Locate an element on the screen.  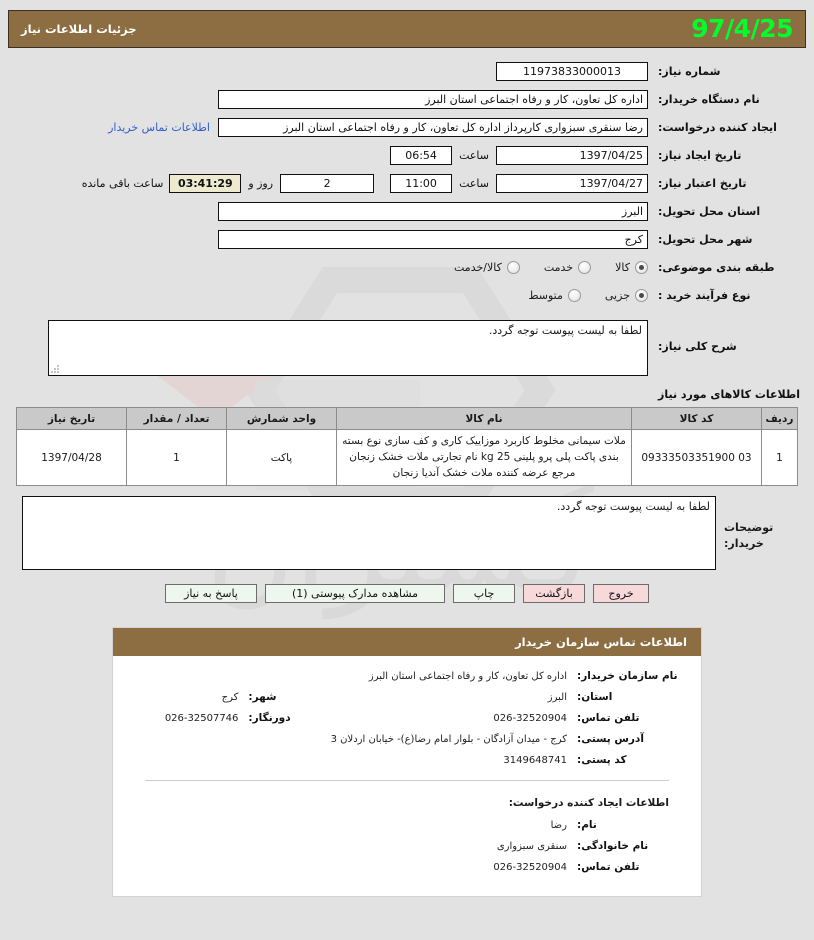
cell-row-index: 1 is located at coordinates (779, 457).